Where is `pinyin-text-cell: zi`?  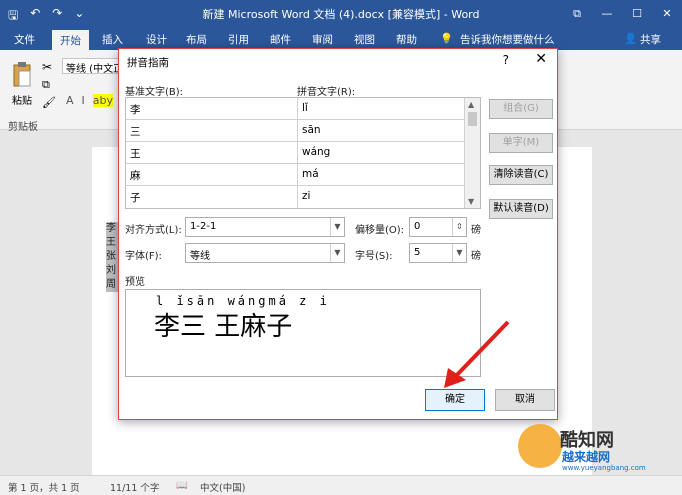 pinyin-text-cell: zi is located at coordinates (382, 197).